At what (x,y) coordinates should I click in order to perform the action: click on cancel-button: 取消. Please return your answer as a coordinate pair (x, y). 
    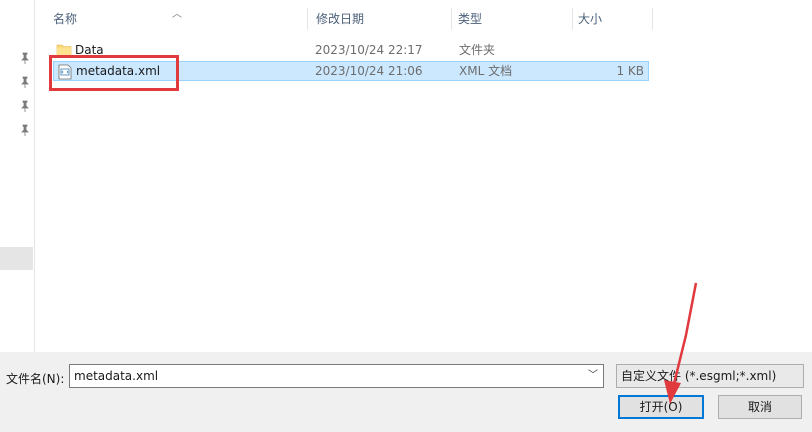
    Looking at the image, I should click on (760, 407).